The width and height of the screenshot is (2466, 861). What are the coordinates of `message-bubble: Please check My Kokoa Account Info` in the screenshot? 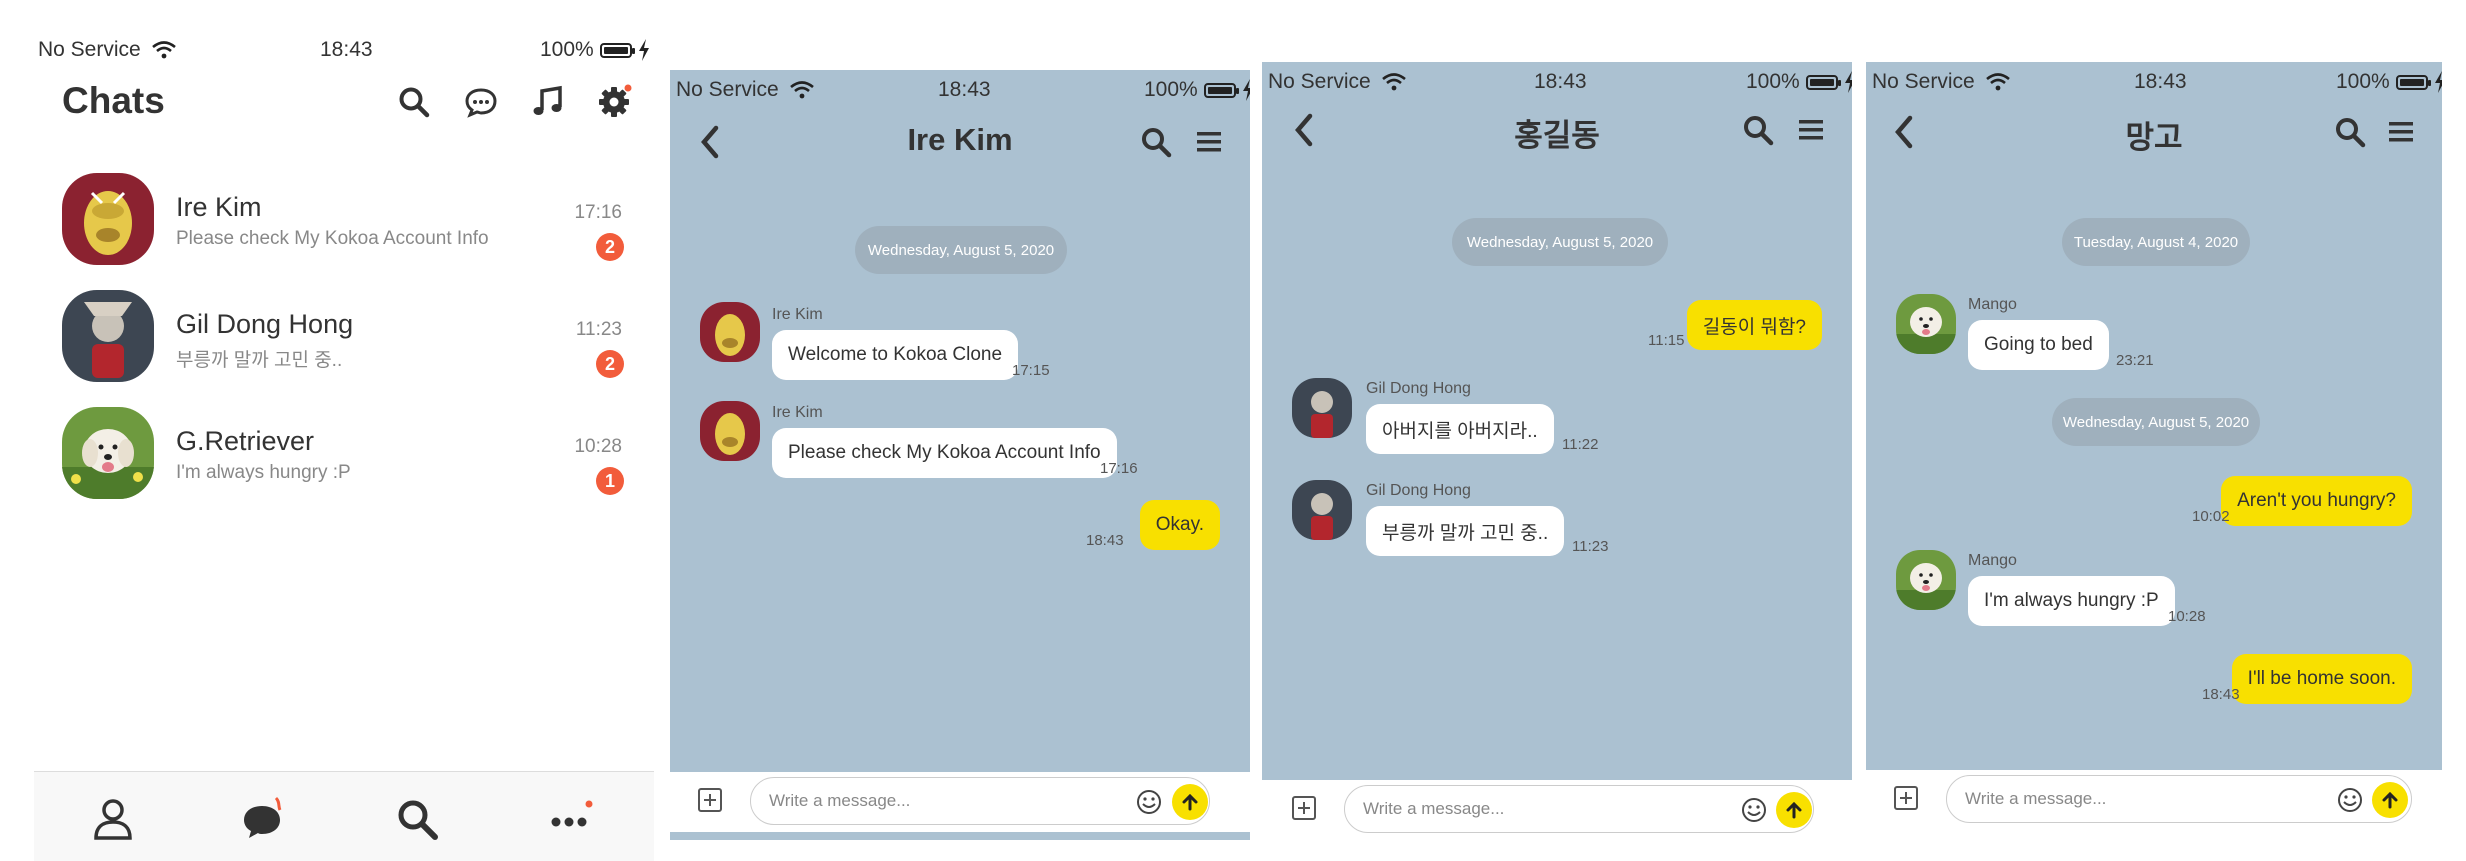 It's located at (944, 453).